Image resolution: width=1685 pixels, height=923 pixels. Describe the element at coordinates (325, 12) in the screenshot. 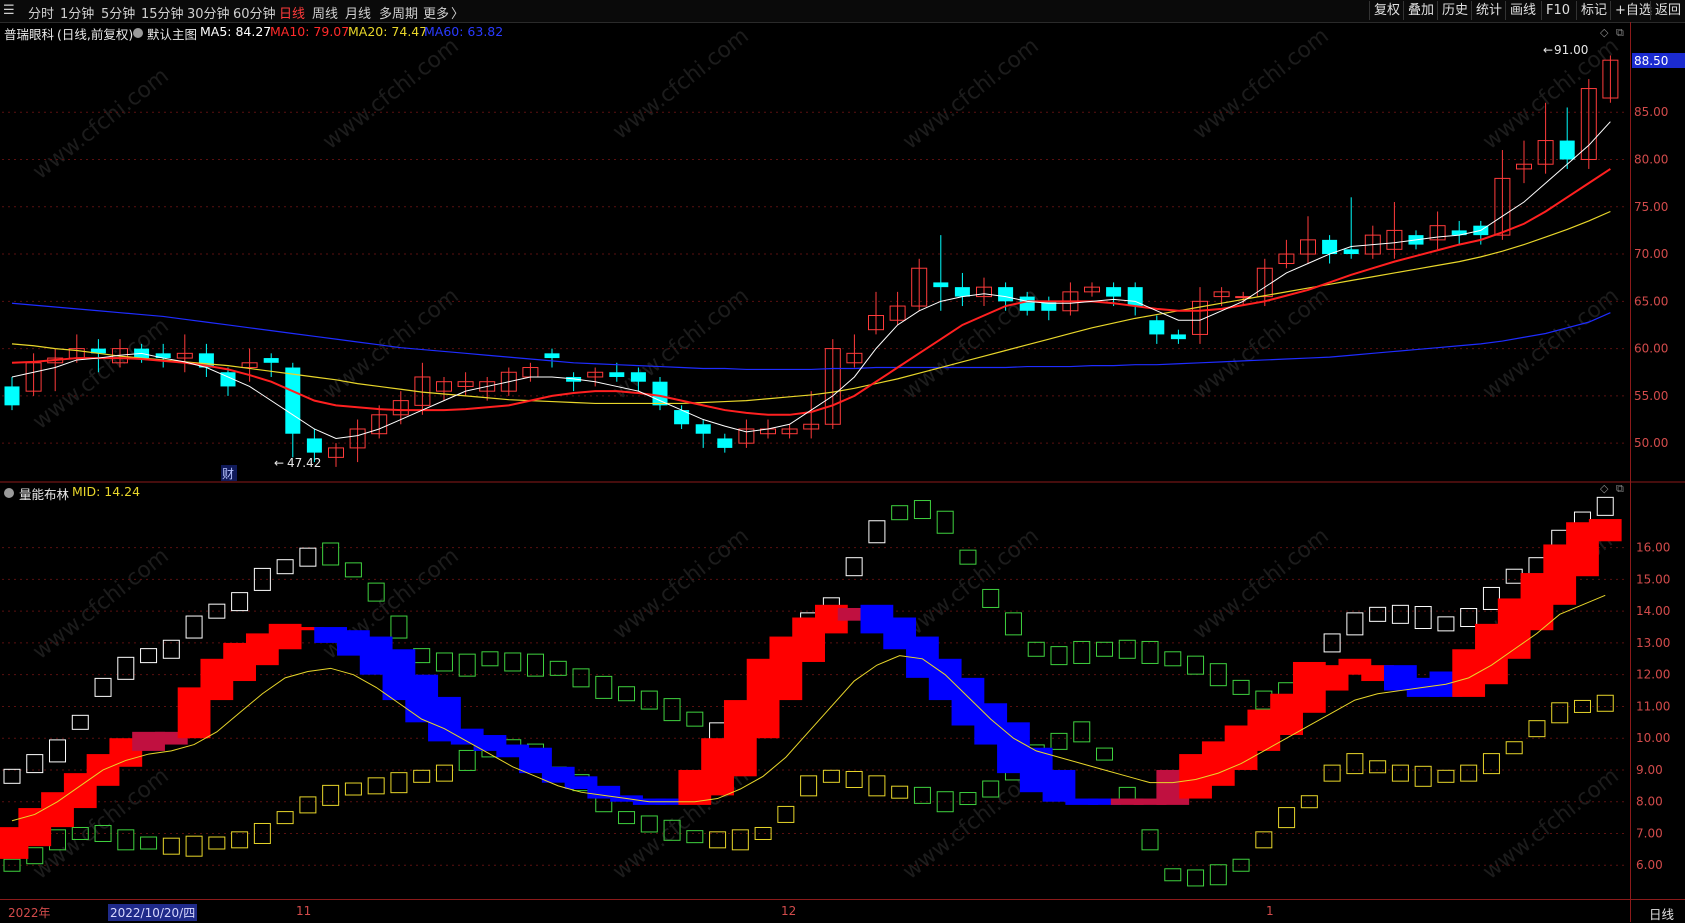

I see `period-tab-week: 周线` at that location.